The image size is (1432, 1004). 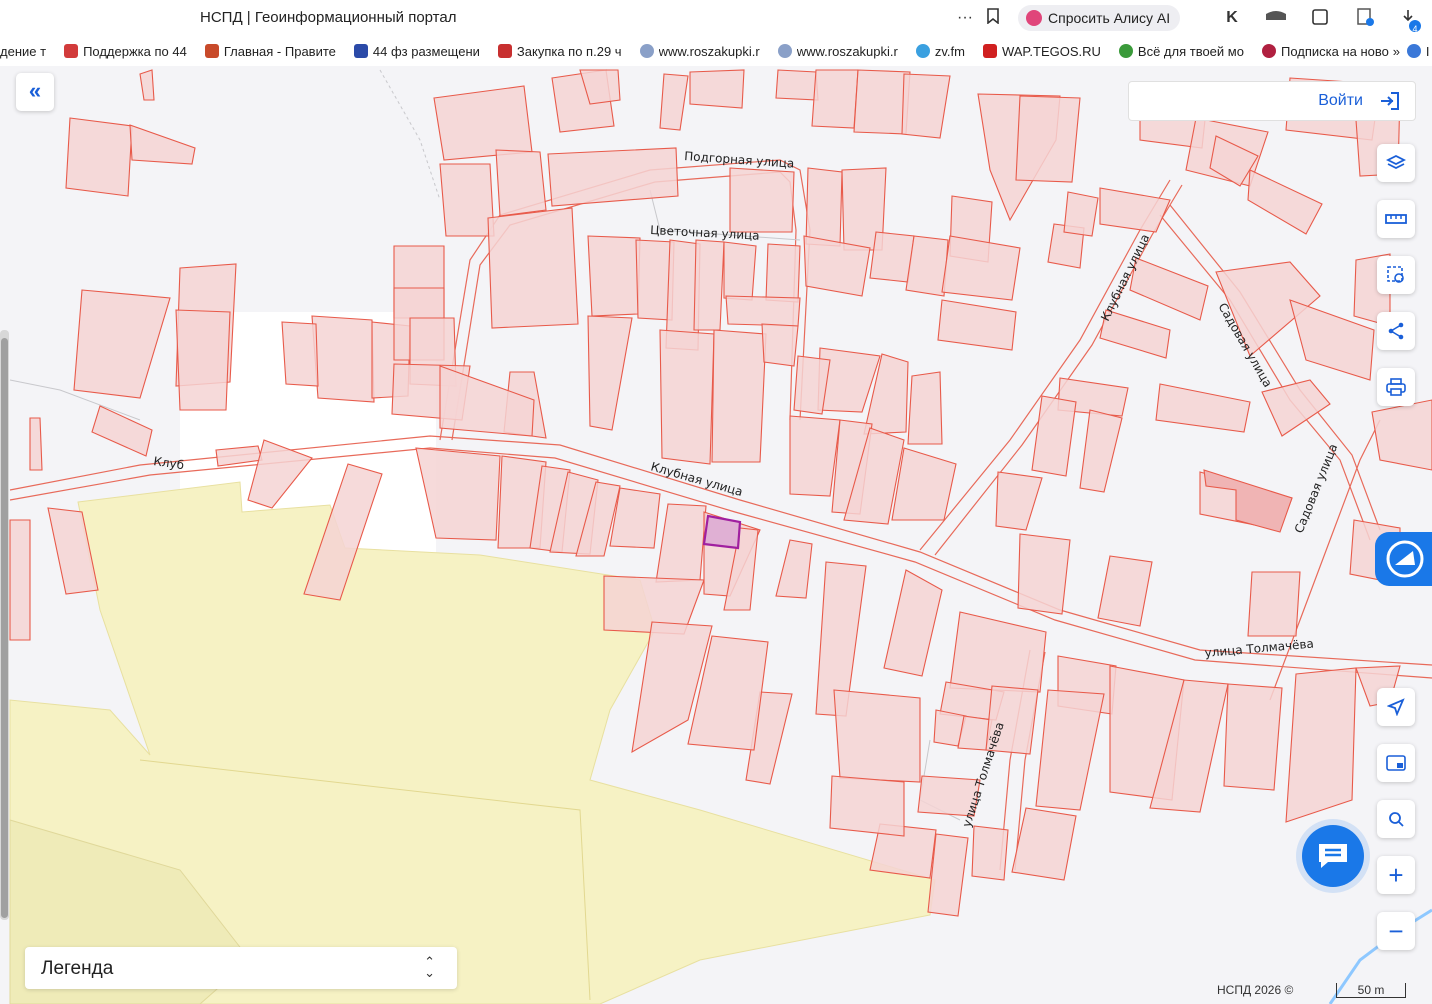 What do you see at coordinates (1371, 990) in the screenshot?
I see `scale-bar: 50 m` at bounding box center [1371, 990].